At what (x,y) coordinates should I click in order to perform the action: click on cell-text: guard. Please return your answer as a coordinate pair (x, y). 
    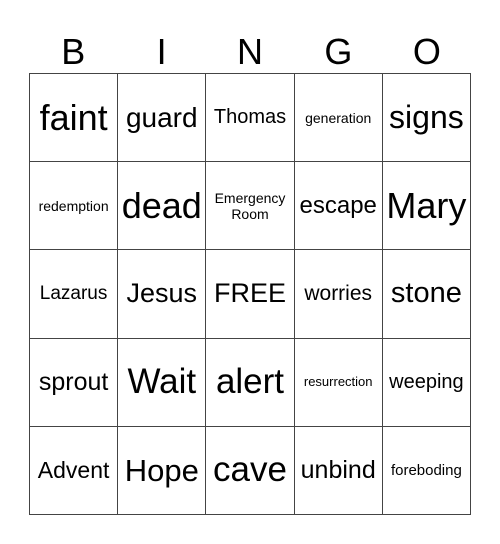
    Looking at the image, I should click on (161, 117).